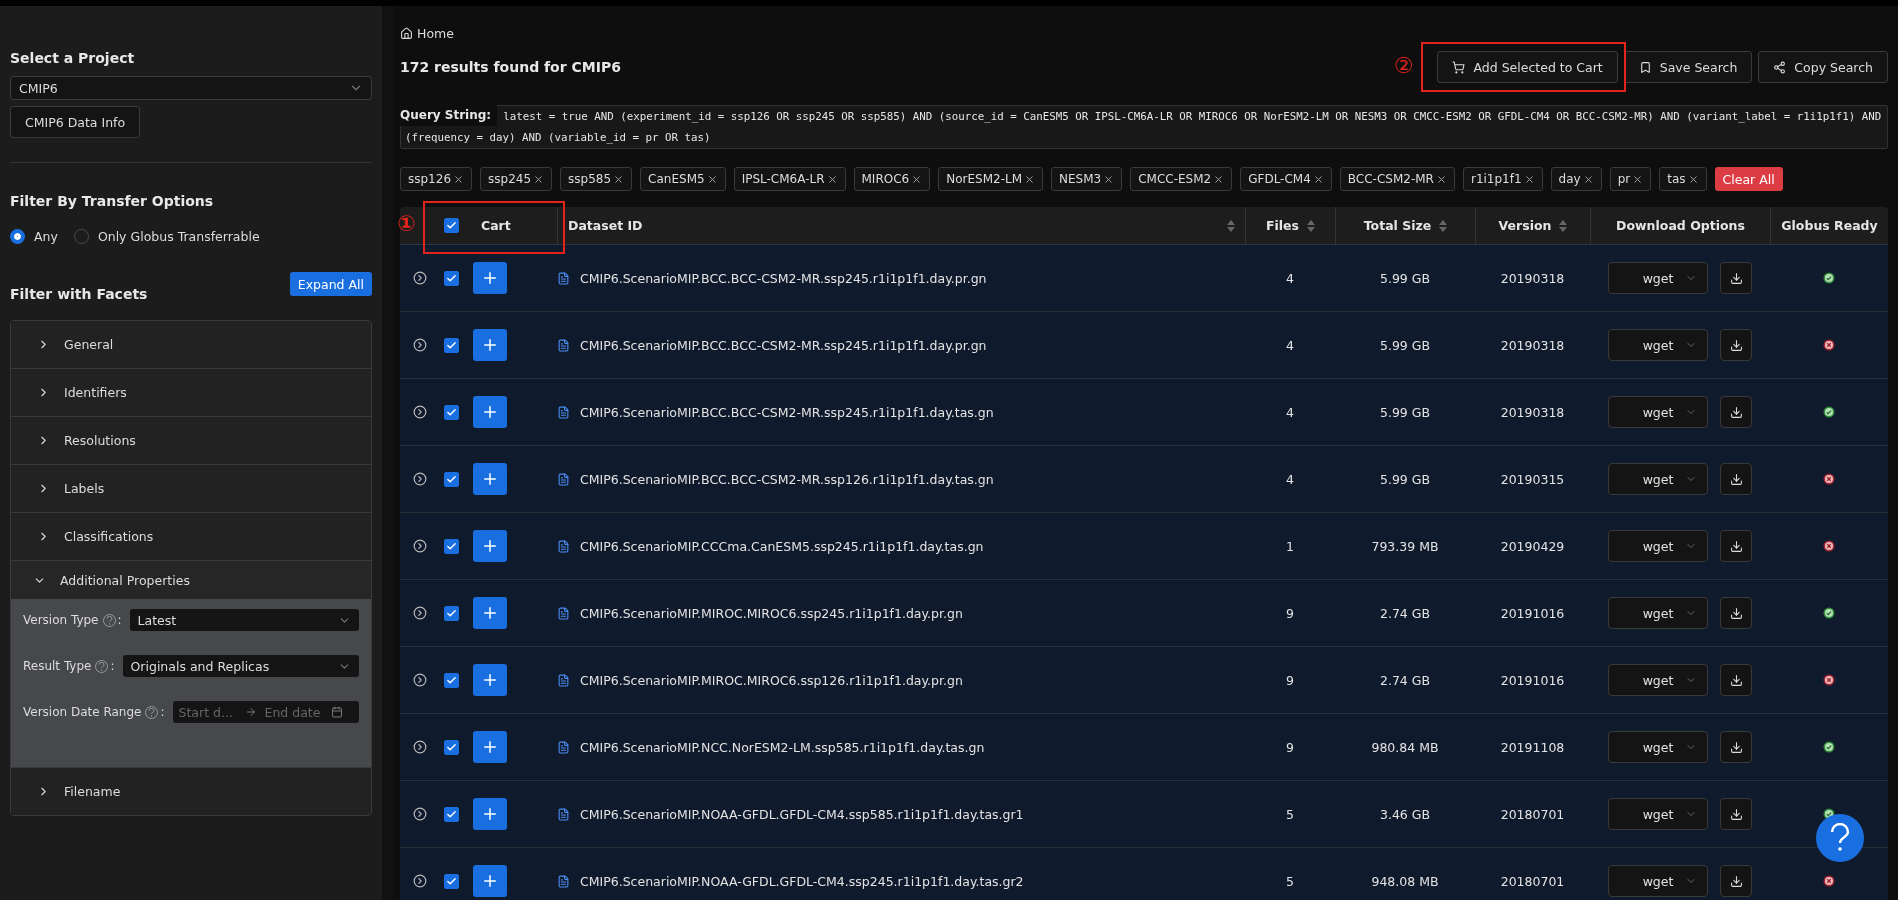 The height and width of the screenshot is (900, 1898). Describe the element at coordinates (683, 179) in the screenshot. I see `filter-tag: CanESM5` at that location.